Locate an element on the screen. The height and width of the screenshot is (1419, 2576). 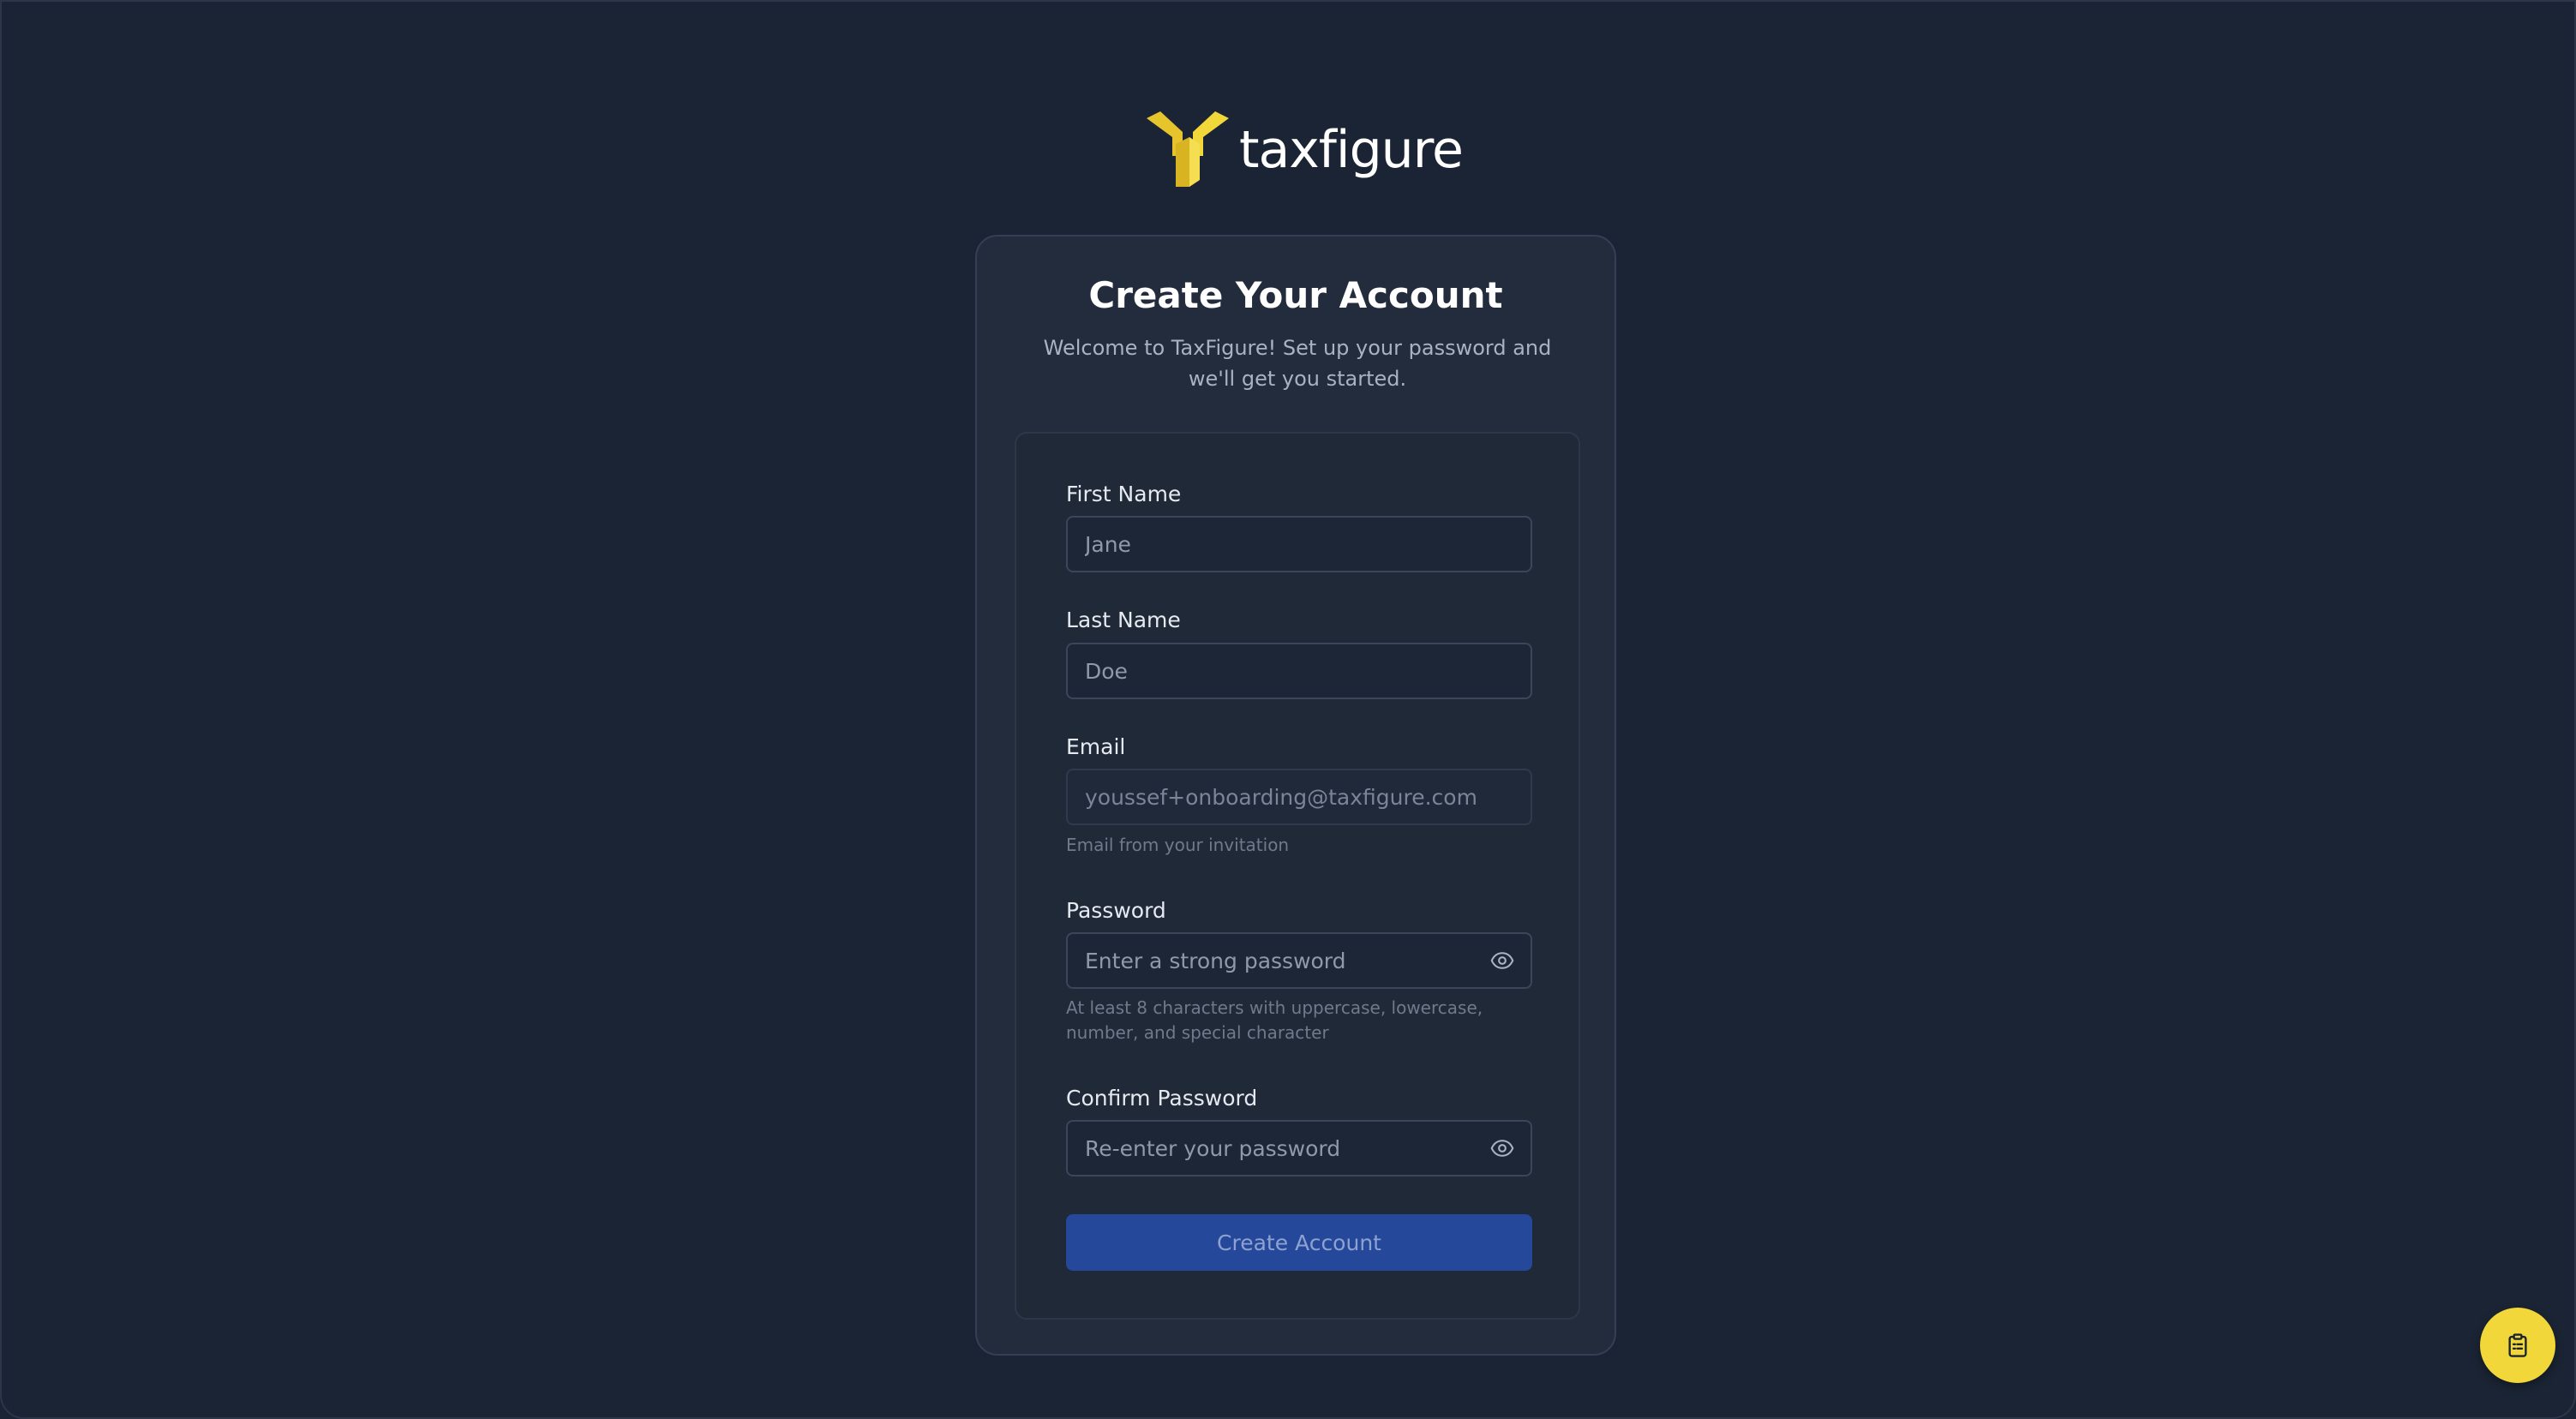
password-label: Password is located at coordinates (1116, 910).